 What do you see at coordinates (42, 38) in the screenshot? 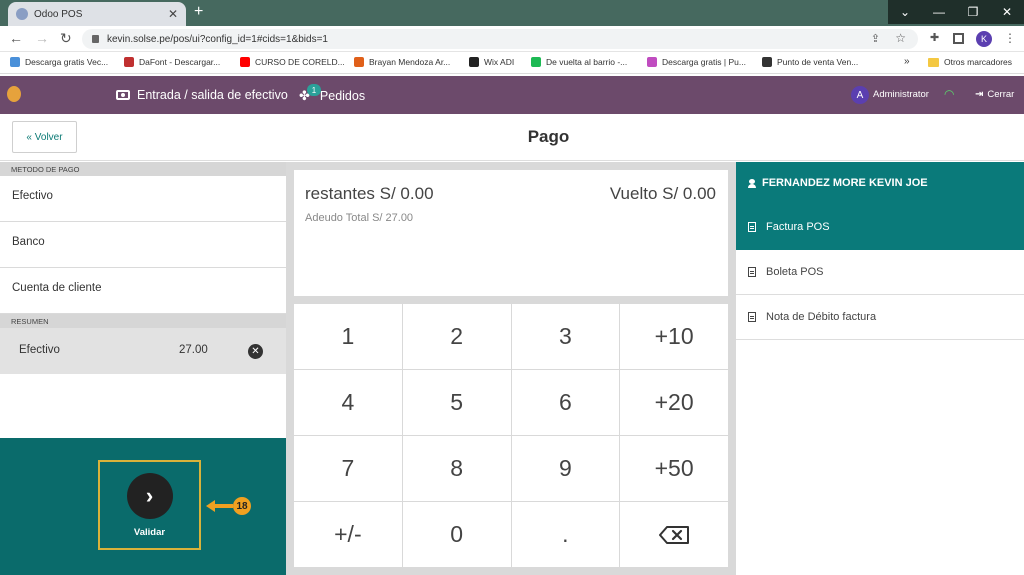
I see `forward-arrow-icon: →` at bounding box center [42, 38].